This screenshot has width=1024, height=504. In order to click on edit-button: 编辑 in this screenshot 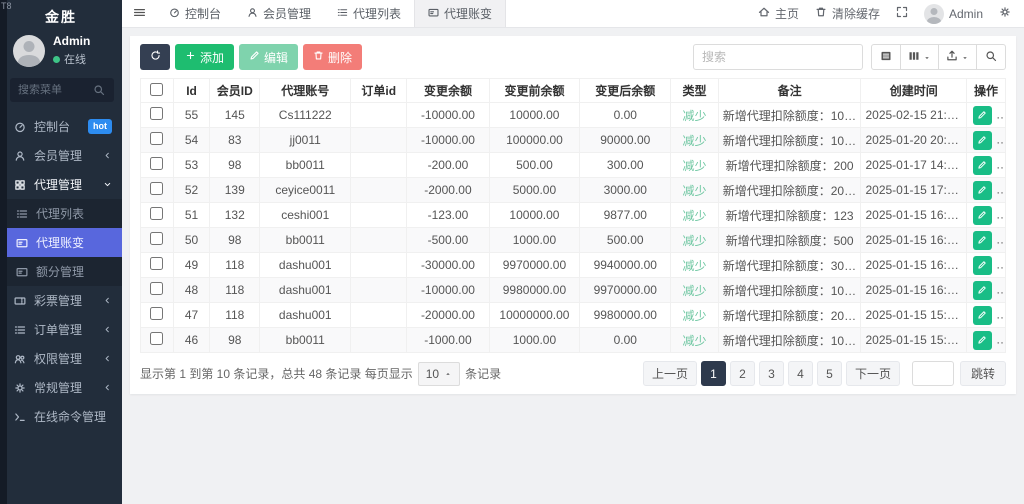, I will do `click(269, 57)`.